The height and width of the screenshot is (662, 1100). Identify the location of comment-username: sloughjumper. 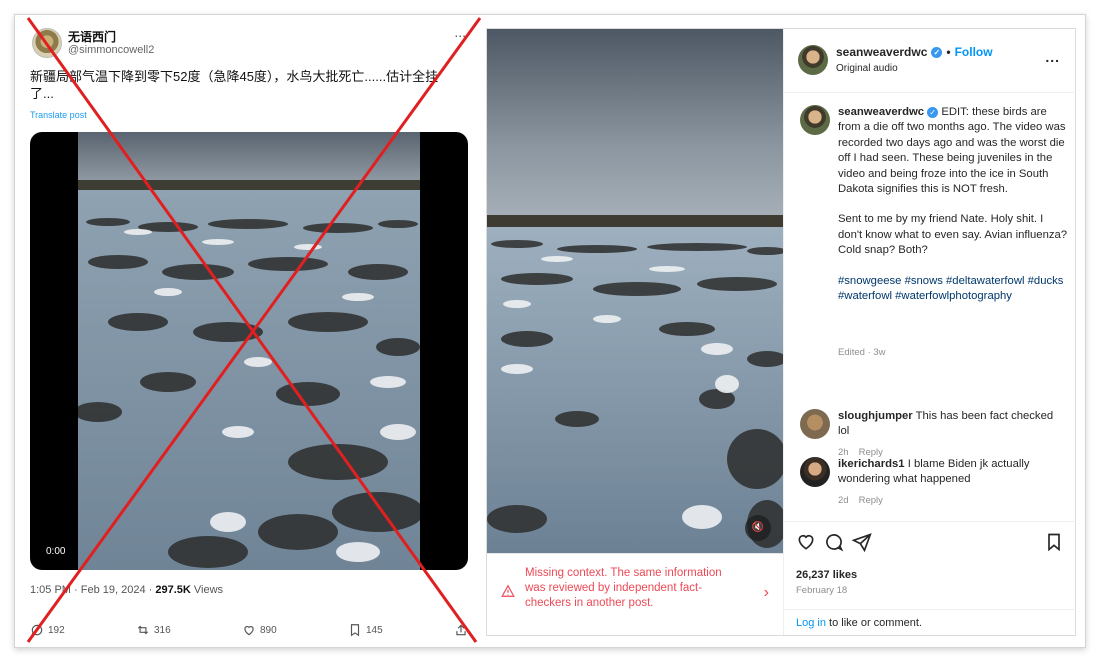
(875, 416).